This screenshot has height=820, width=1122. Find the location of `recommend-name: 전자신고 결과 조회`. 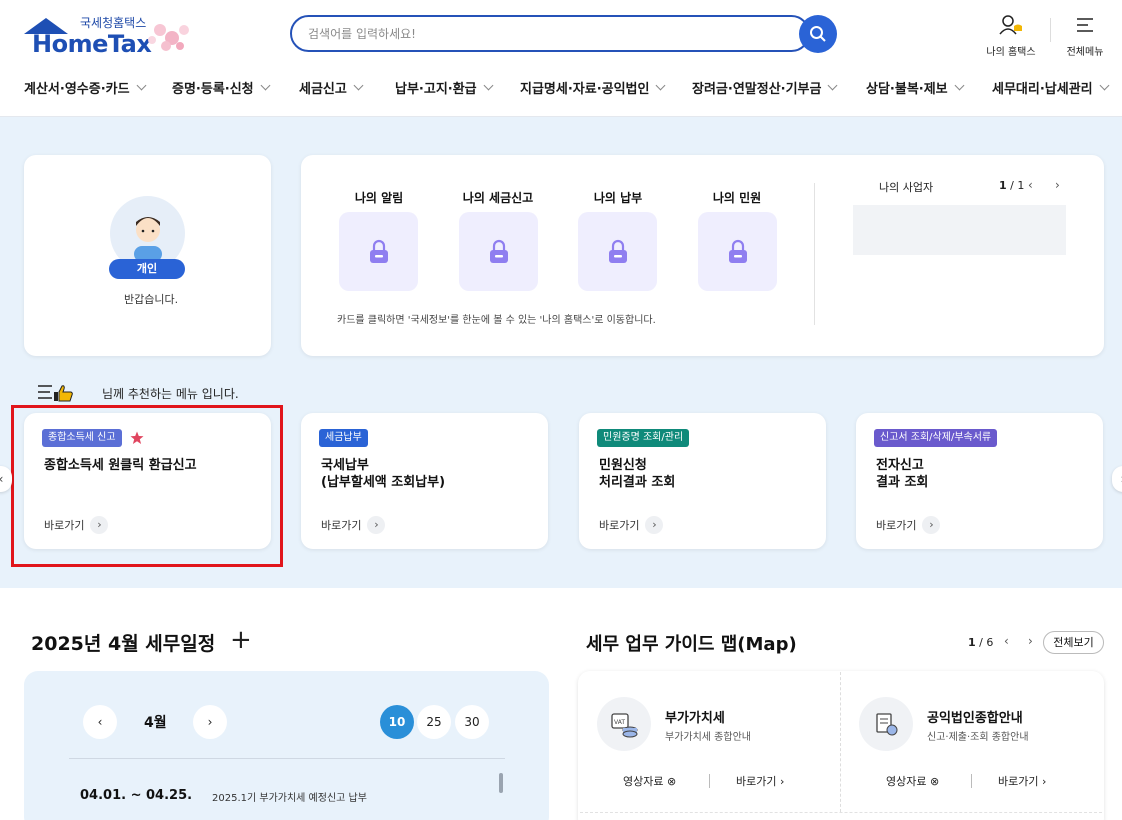

recommend-name: 전자신고 결과 조회 is located at coordinates (902, 474).